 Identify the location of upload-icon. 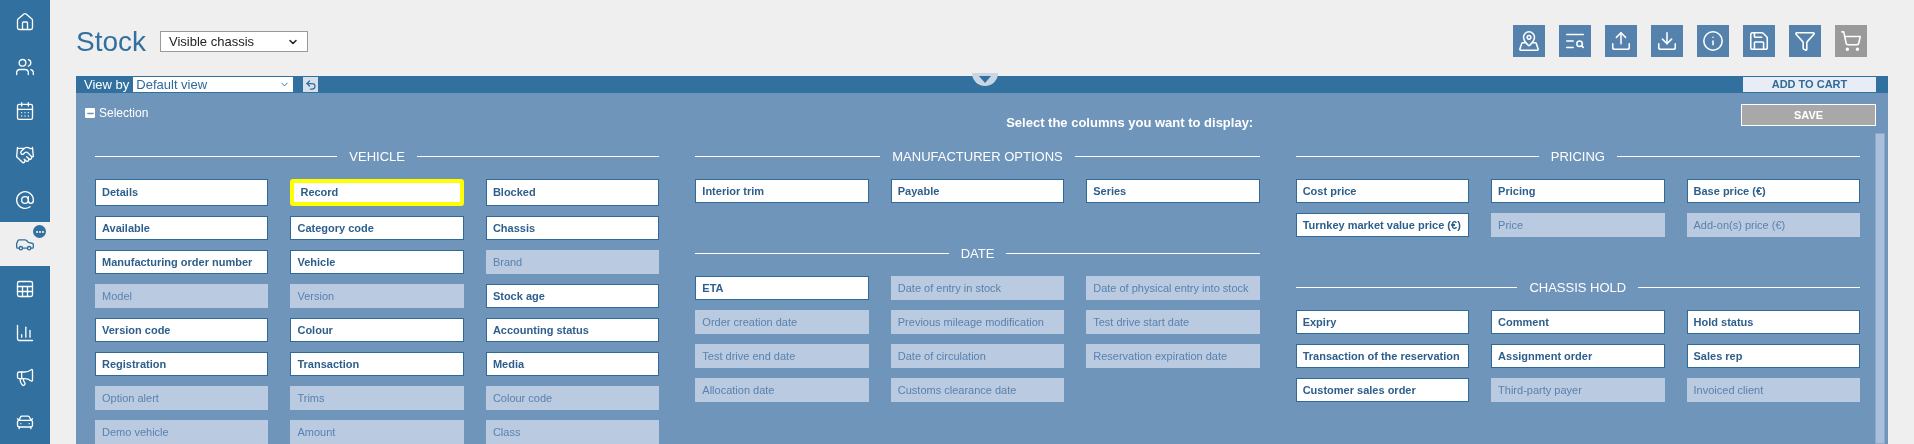
(1621, 41).